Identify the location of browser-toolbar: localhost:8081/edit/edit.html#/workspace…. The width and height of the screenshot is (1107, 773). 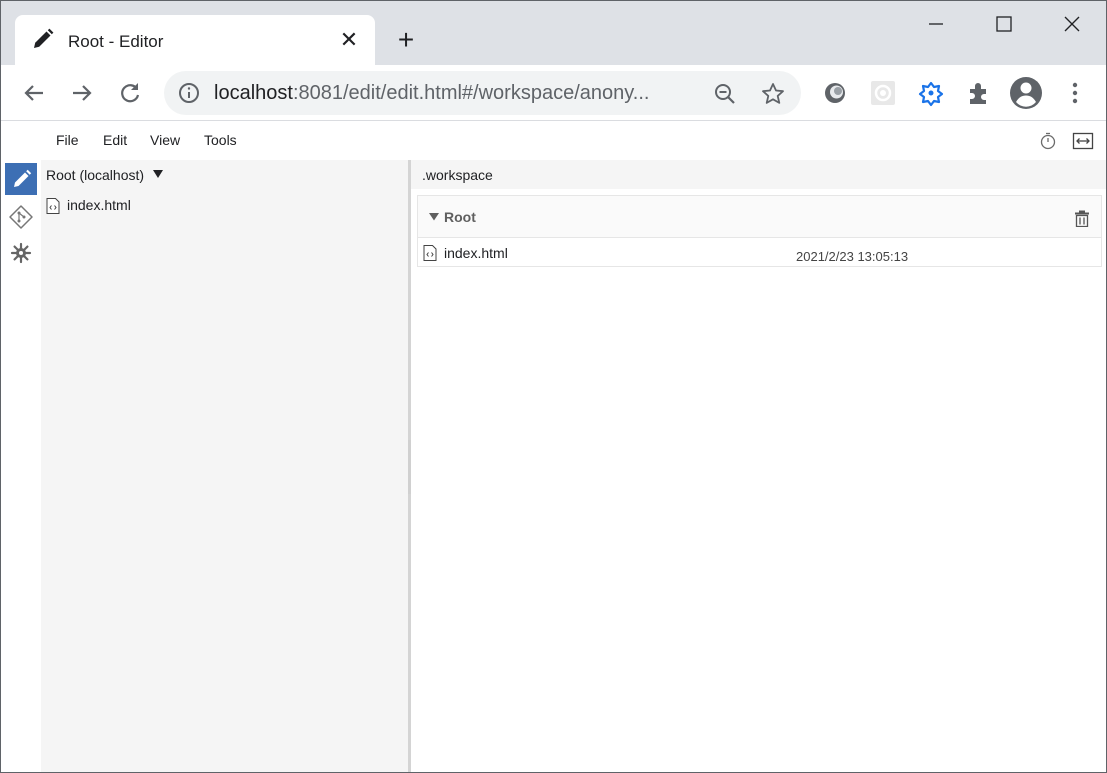
(553, 93).